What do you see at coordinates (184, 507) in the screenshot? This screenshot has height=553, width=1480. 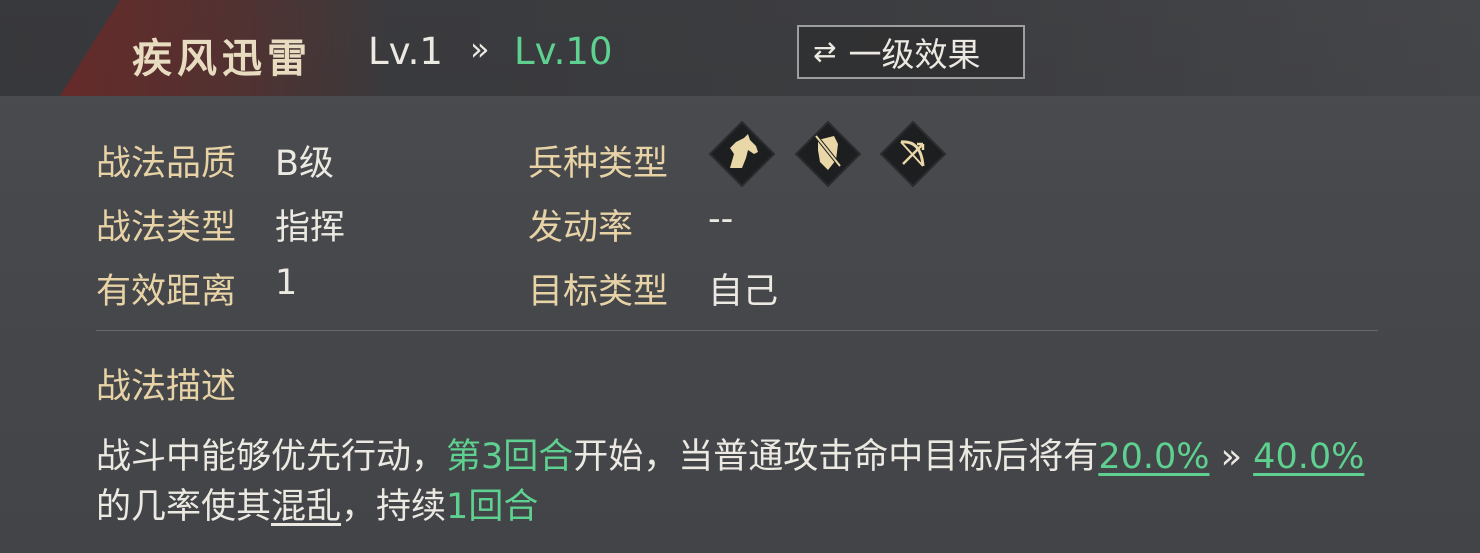 I see `desc-seg7: 的几率使其` at bounding box center [184, 507].